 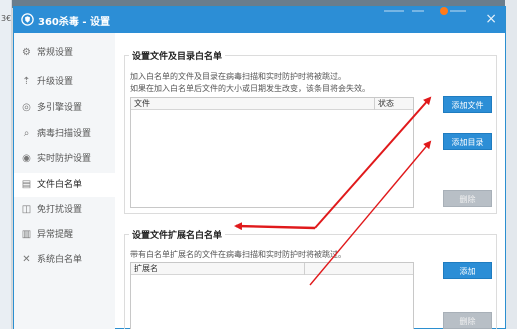 What do you see at coordinates (238, 254) in the screenshot?
I see `extension-whitelist-desc: 带有白名单扩展名的文件在病毒扫描和实时防护时将被跳过。` at bounding box center [238, 254].